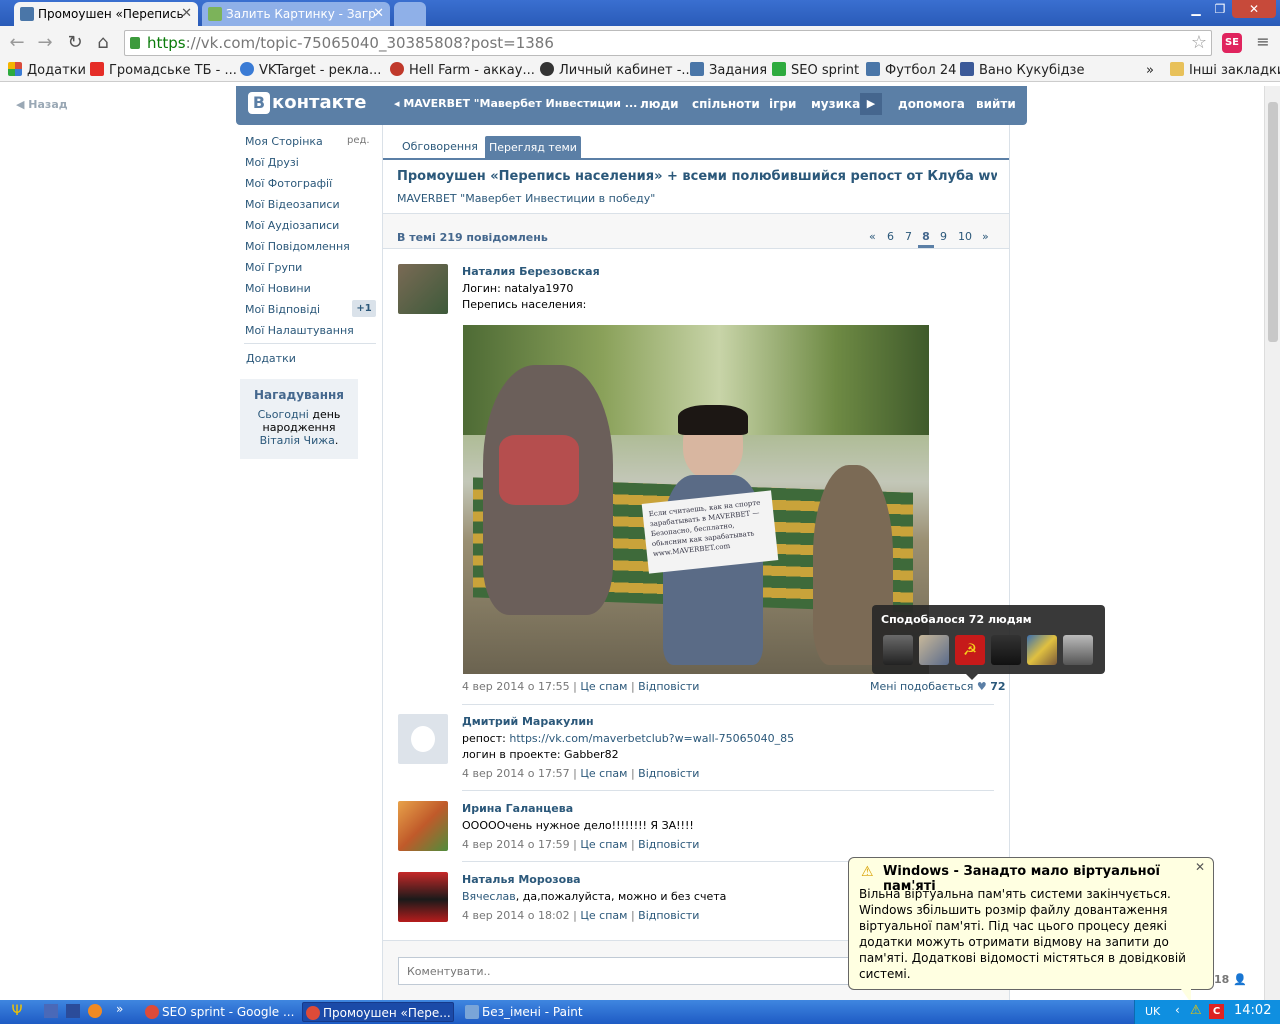  I want to click on bookmark-item: Футбол 24, so click(911, 71).